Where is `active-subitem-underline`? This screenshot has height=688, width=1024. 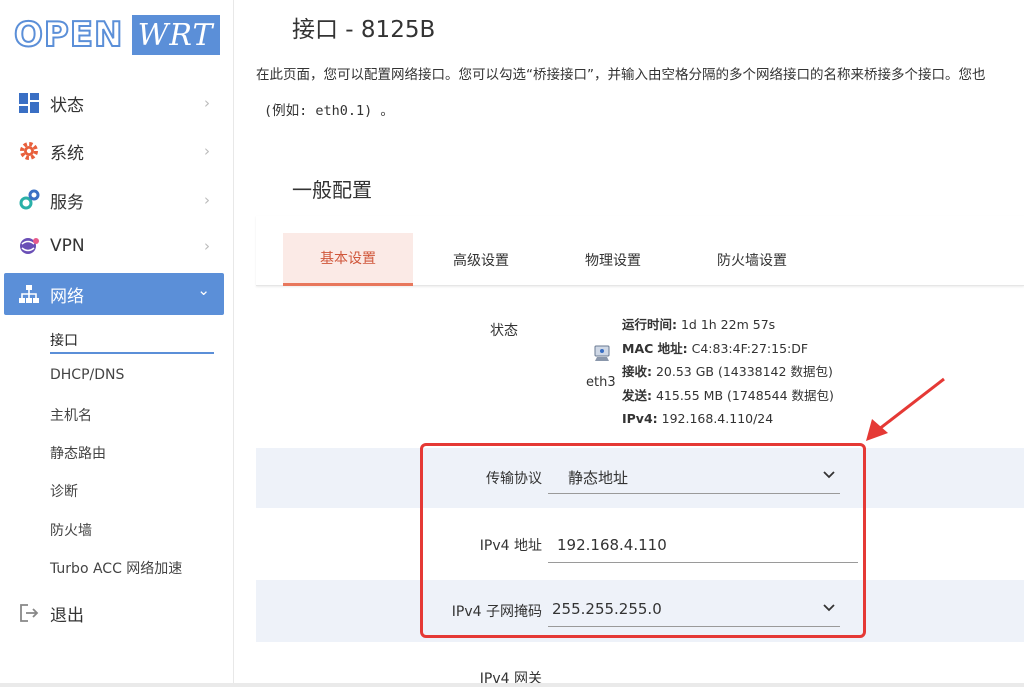 active-subitem-underline is located at coordinates (132, 353).